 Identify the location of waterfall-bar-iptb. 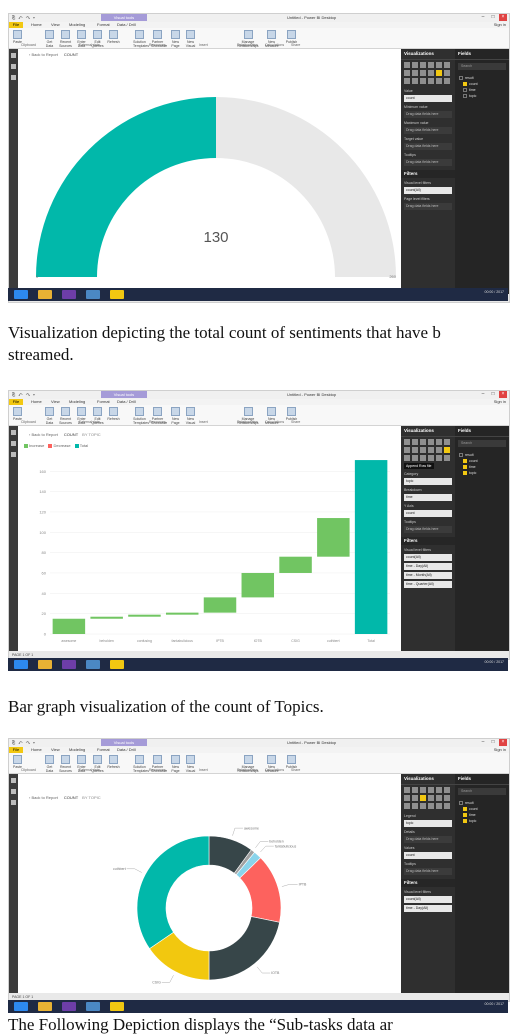
(220, 605).